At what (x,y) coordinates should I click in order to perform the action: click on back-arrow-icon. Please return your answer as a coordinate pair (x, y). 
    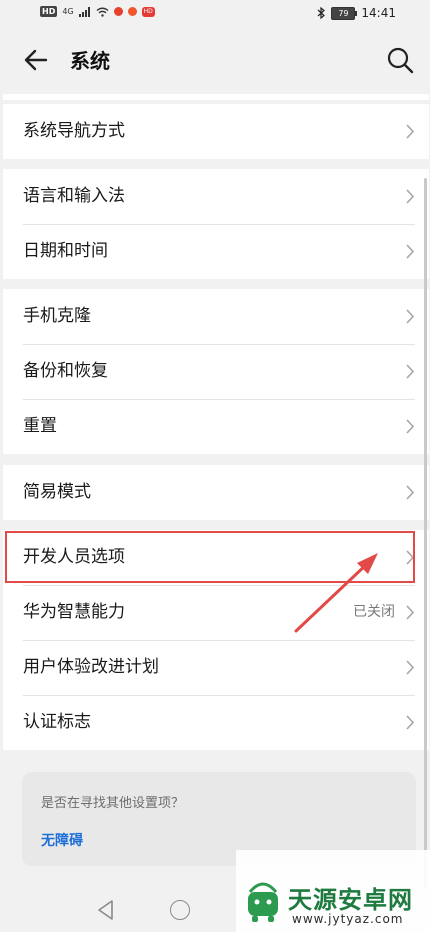
    Looking at the image, I should click on (36, 60).